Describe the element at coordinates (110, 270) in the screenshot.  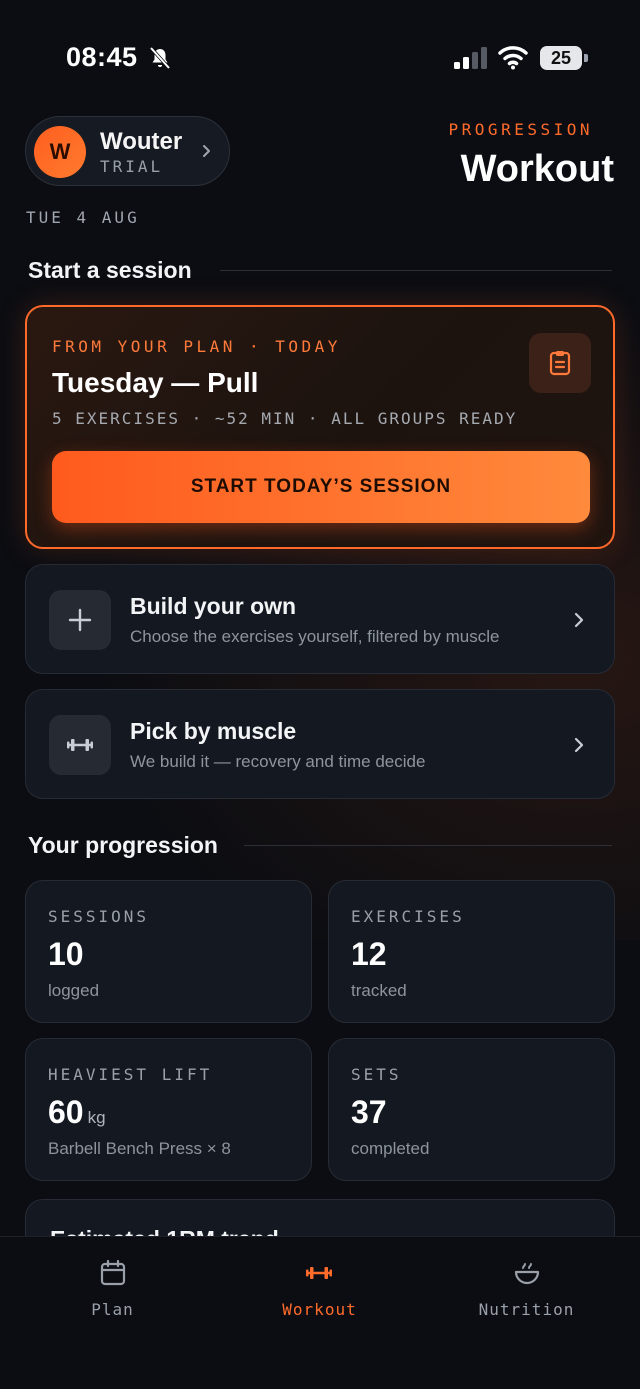
I see `section-heading-start: Start a session` at that location.